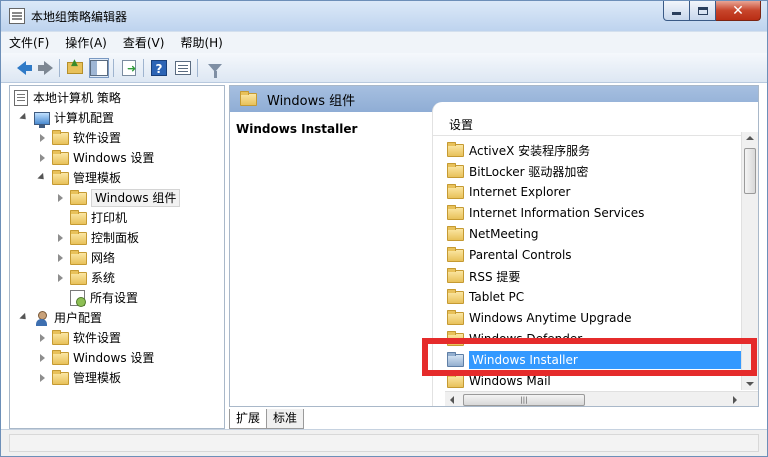 The image size is (768, 457). What do you see at coordinates (79, 138) in the screenshot?
I see `tree-item-cc-software: 软件设置` at bounding box center [79, 138].